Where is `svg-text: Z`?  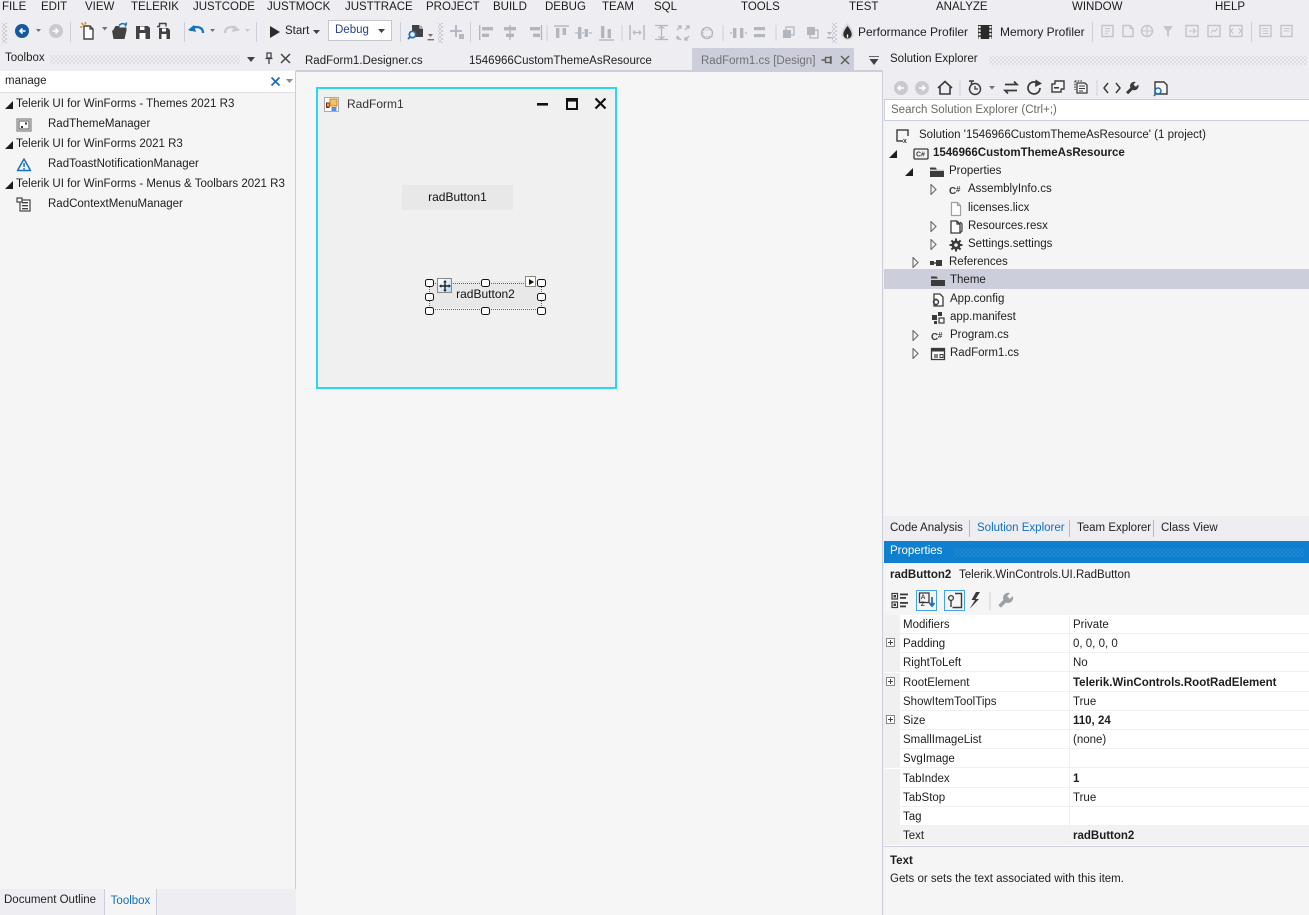
svg-text: Z is located at coordinates (923, 604).